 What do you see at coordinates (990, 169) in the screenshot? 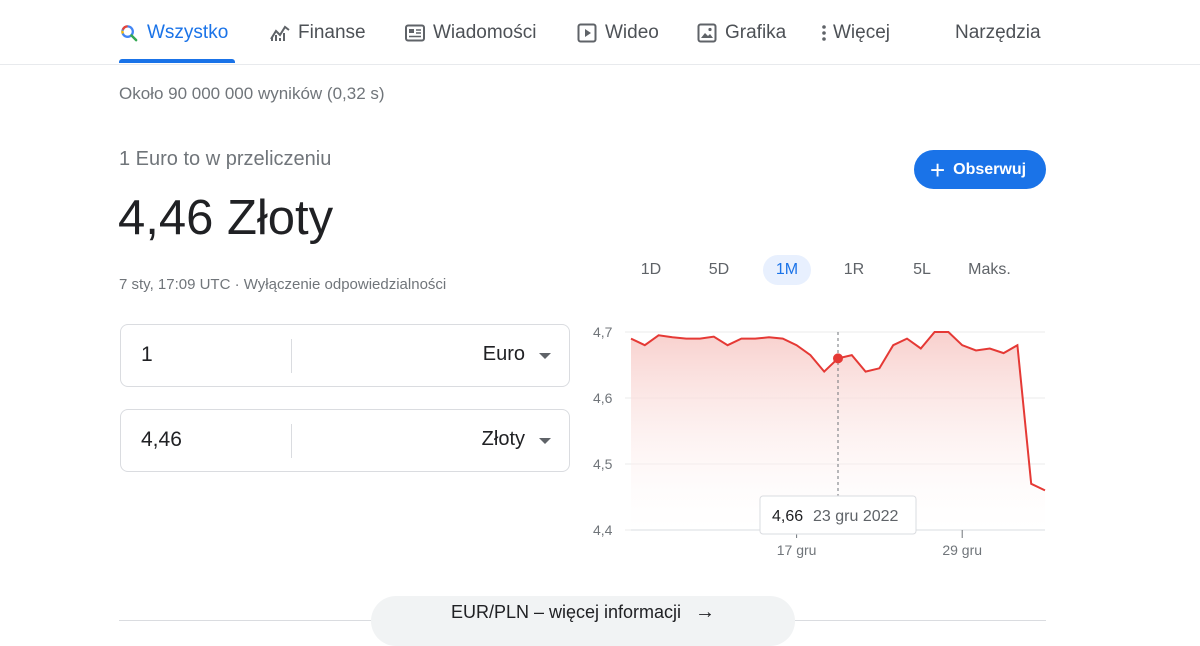
I see `follow-label: Obserwuj` at bounding box center [990, 169].